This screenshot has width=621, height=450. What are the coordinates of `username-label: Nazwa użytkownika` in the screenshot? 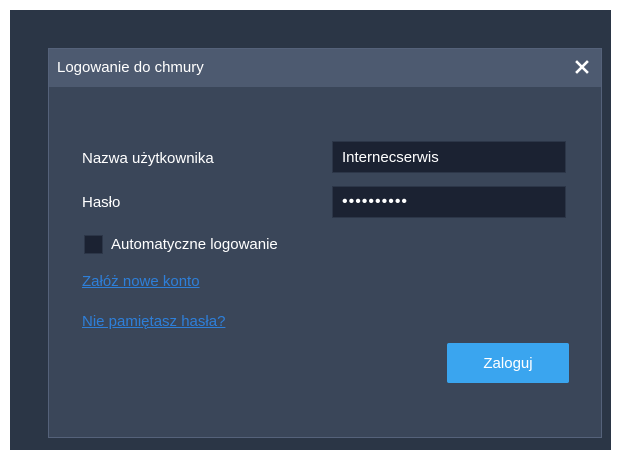 It's located at (148, 158).